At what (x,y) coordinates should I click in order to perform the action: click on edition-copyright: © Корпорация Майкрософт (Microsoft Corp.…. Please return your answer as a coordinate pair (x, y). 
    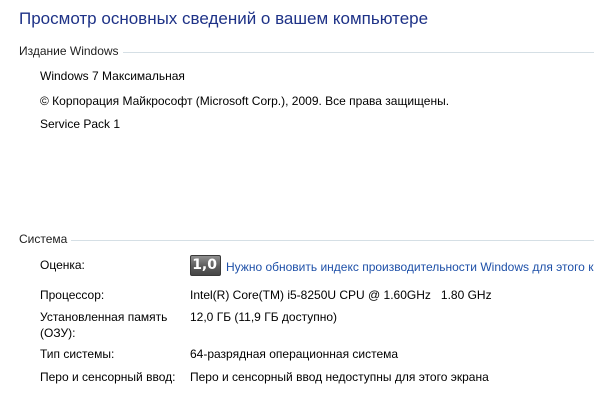
    Looking at the image, I should click on (245, 101).